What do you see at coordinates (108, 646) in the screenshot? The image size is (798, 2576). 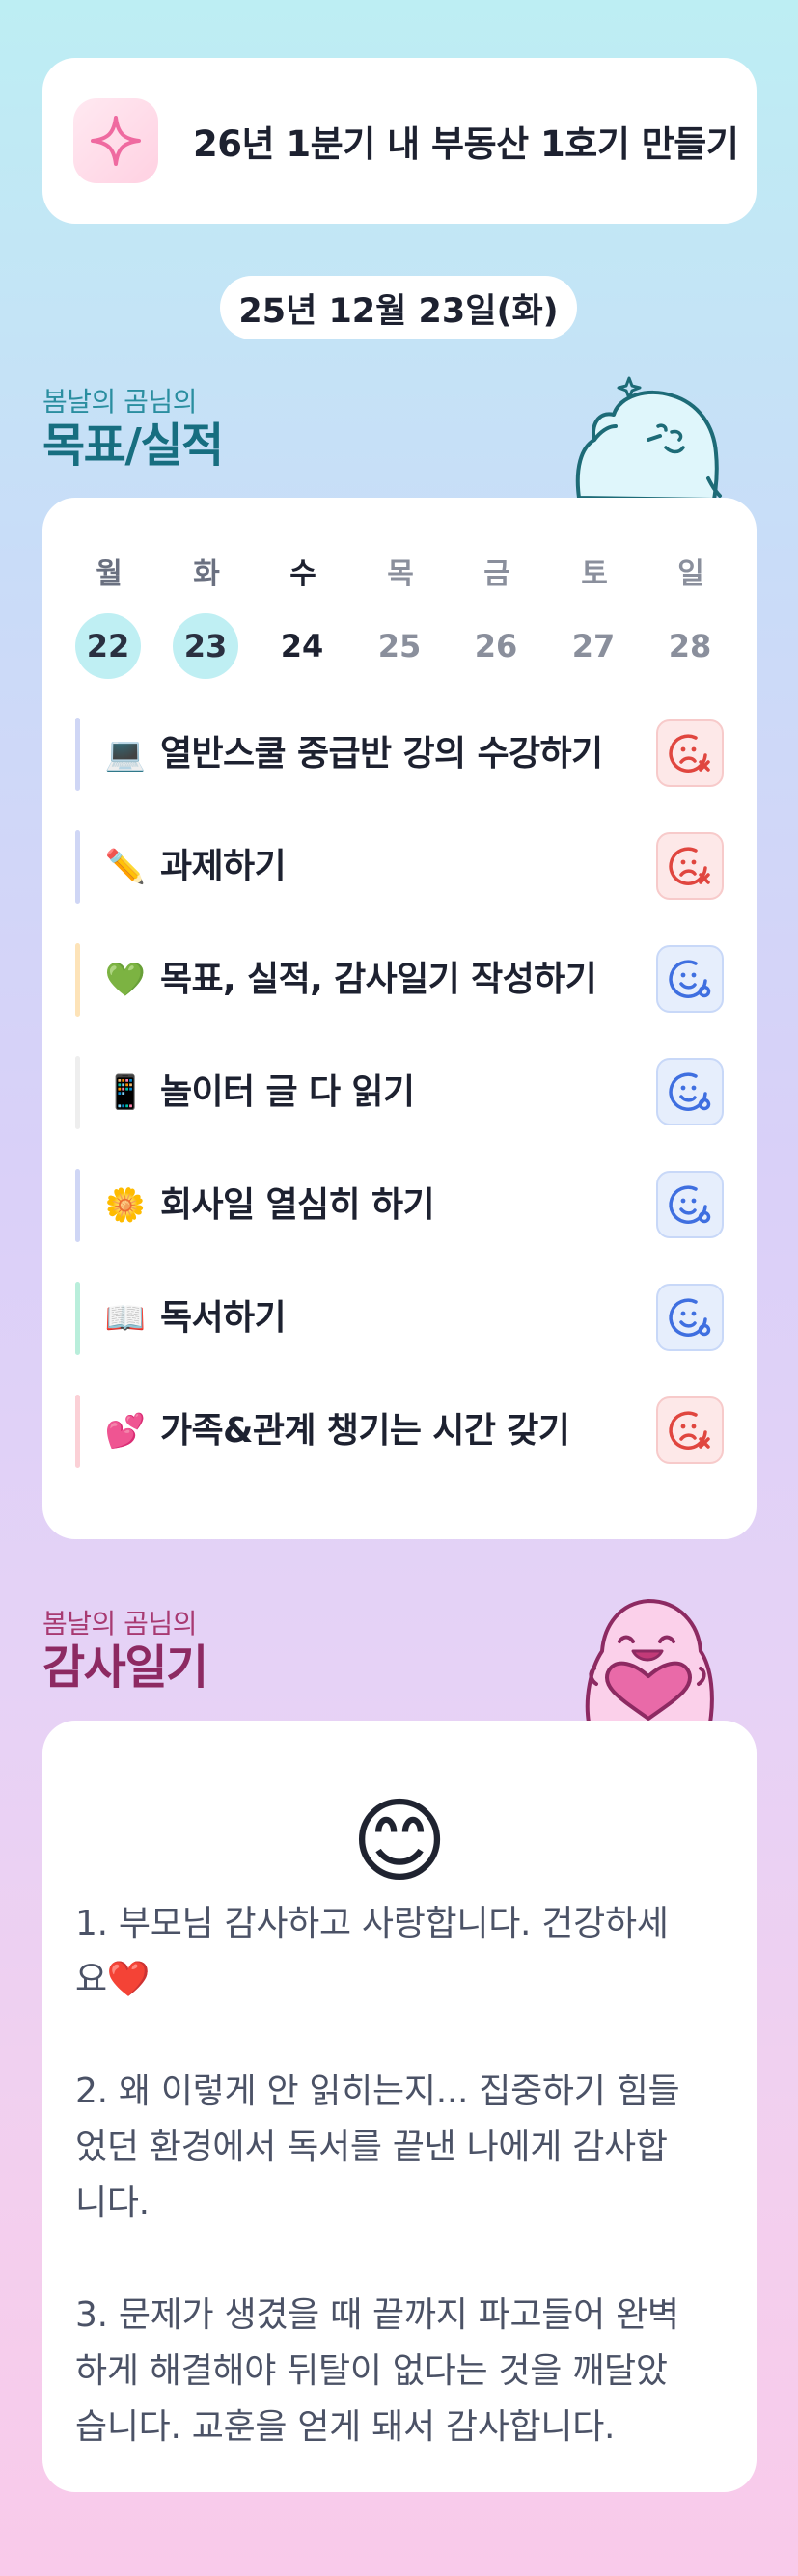 I see `day-number: 22` at bounding box center [108, 646].